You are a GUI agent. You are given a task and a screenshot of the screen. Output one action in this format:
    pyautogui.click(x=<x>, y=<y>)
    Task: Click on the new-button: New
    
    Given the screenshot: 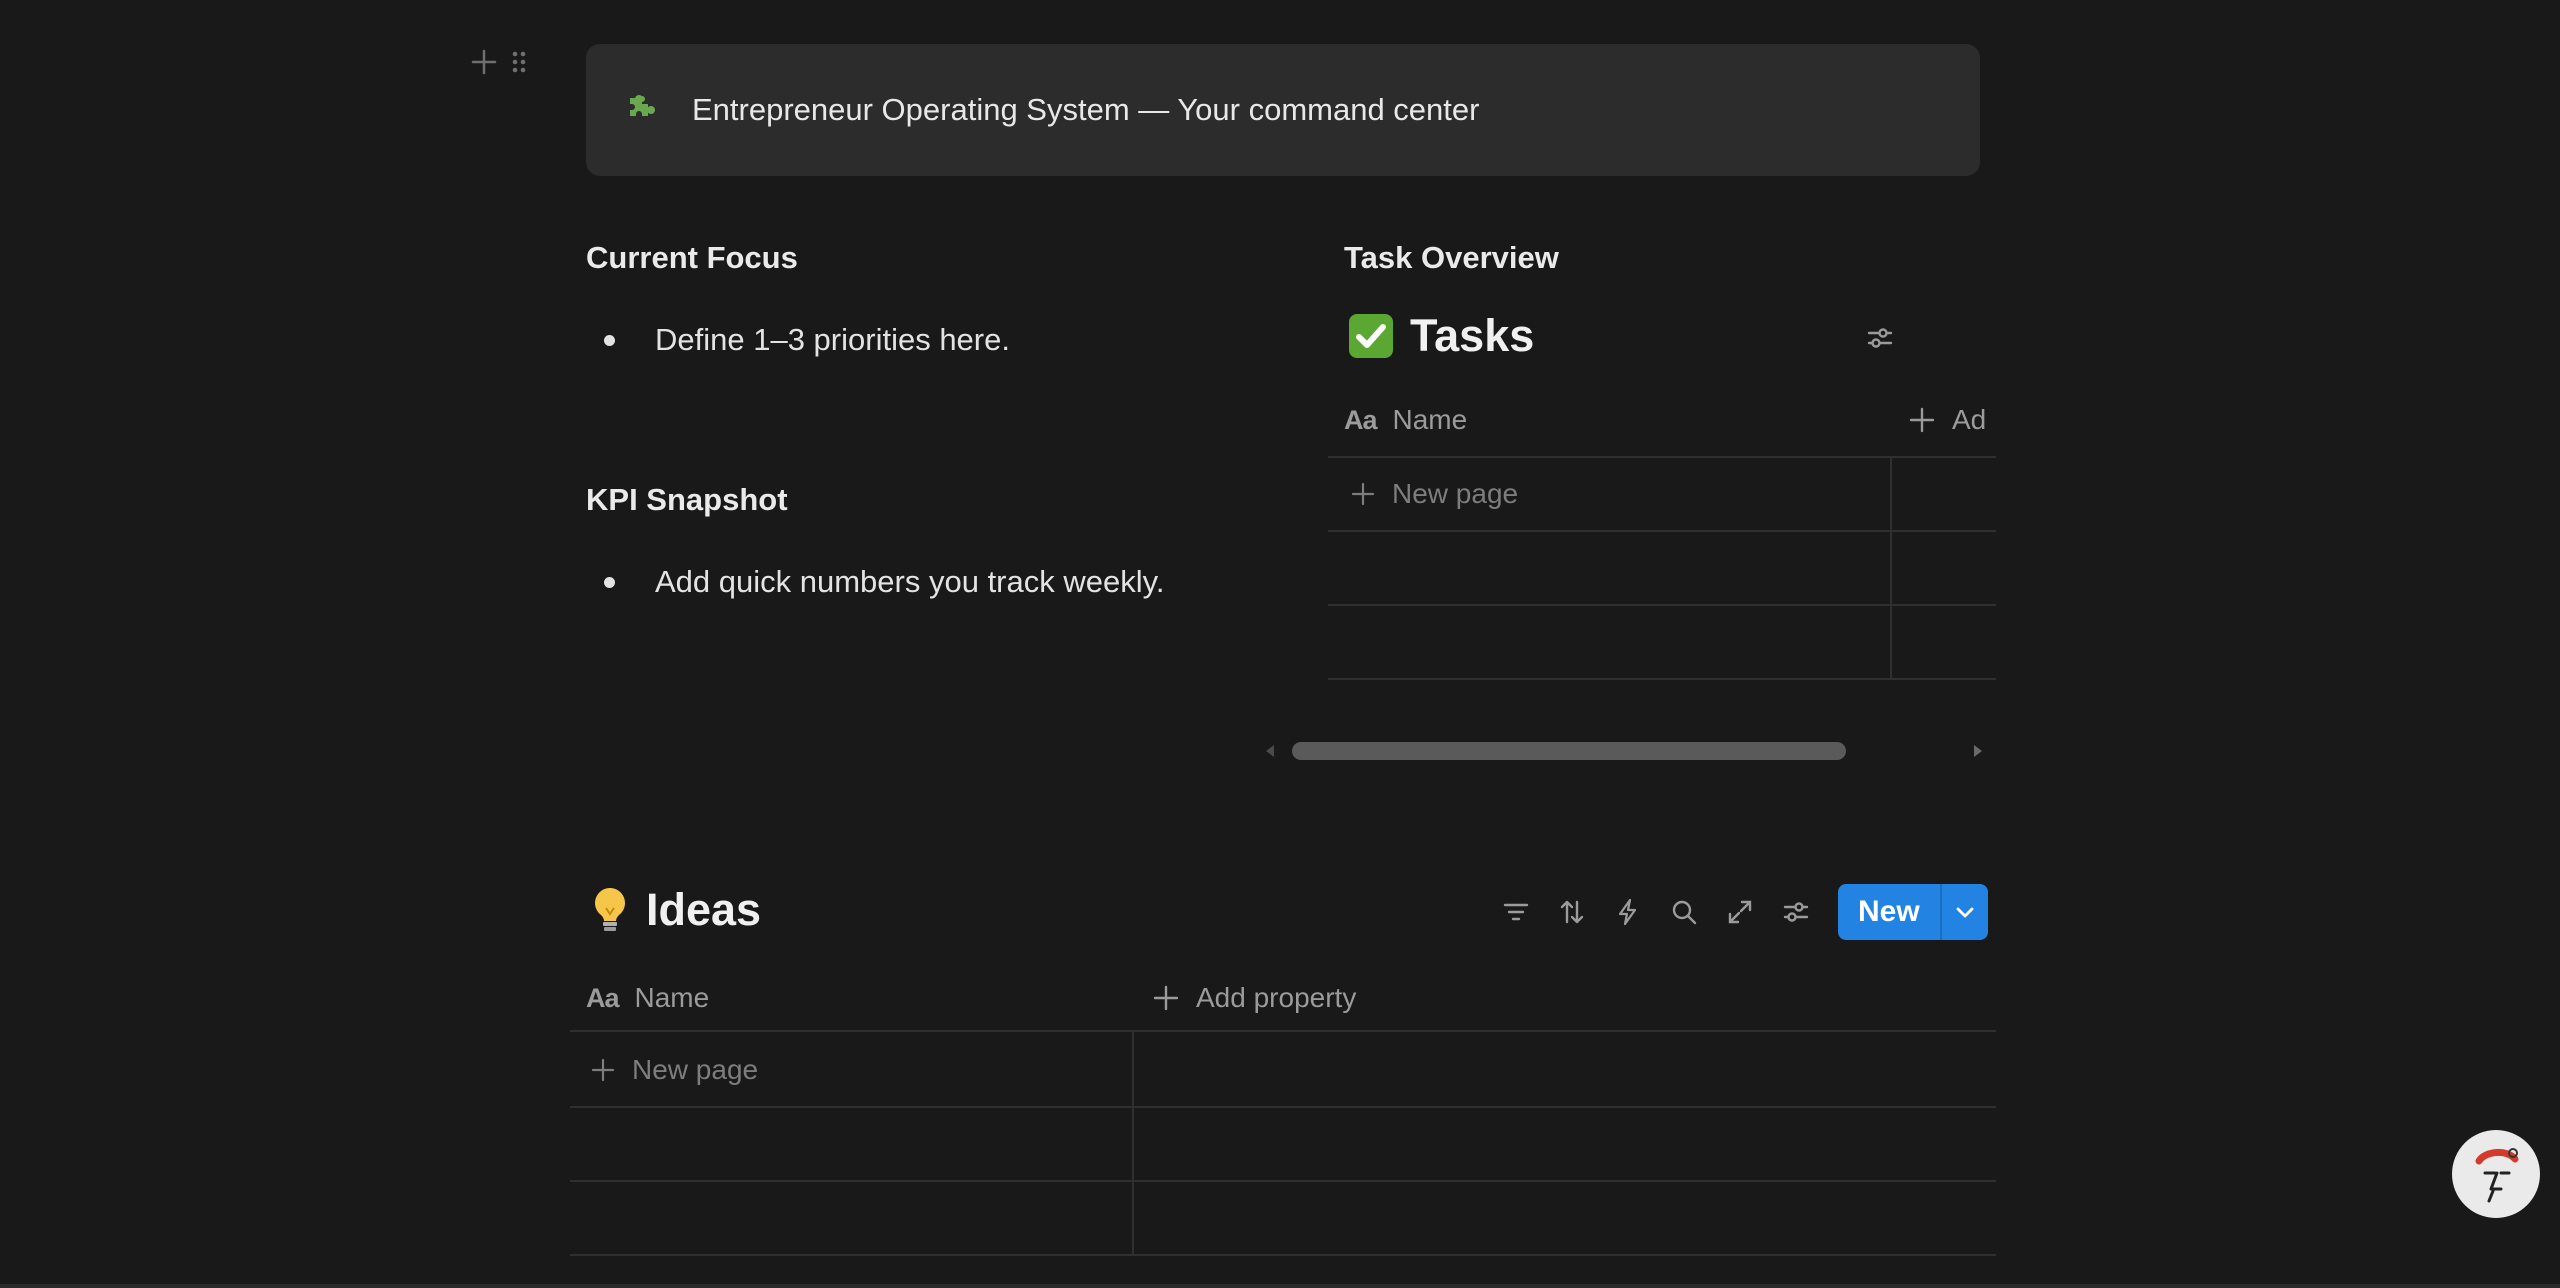 What is the action you would take?
    pyautogui.click(x=1889, y=912)
    